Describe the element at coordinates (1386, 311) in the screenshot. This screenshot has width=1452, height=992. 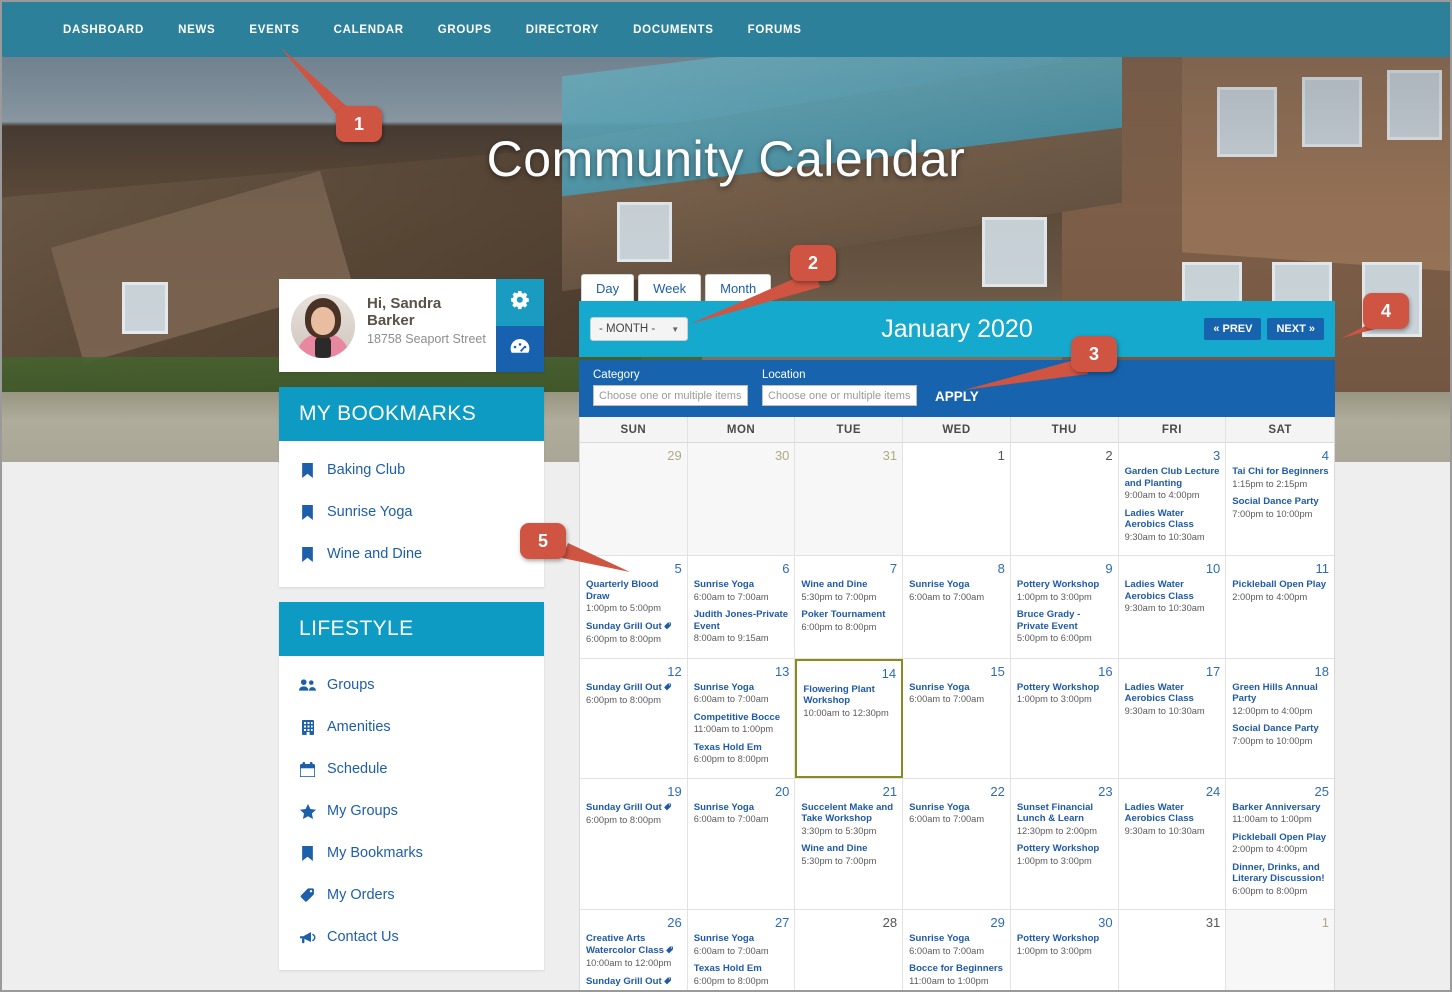
I see `callout-badge: 4` at that location.